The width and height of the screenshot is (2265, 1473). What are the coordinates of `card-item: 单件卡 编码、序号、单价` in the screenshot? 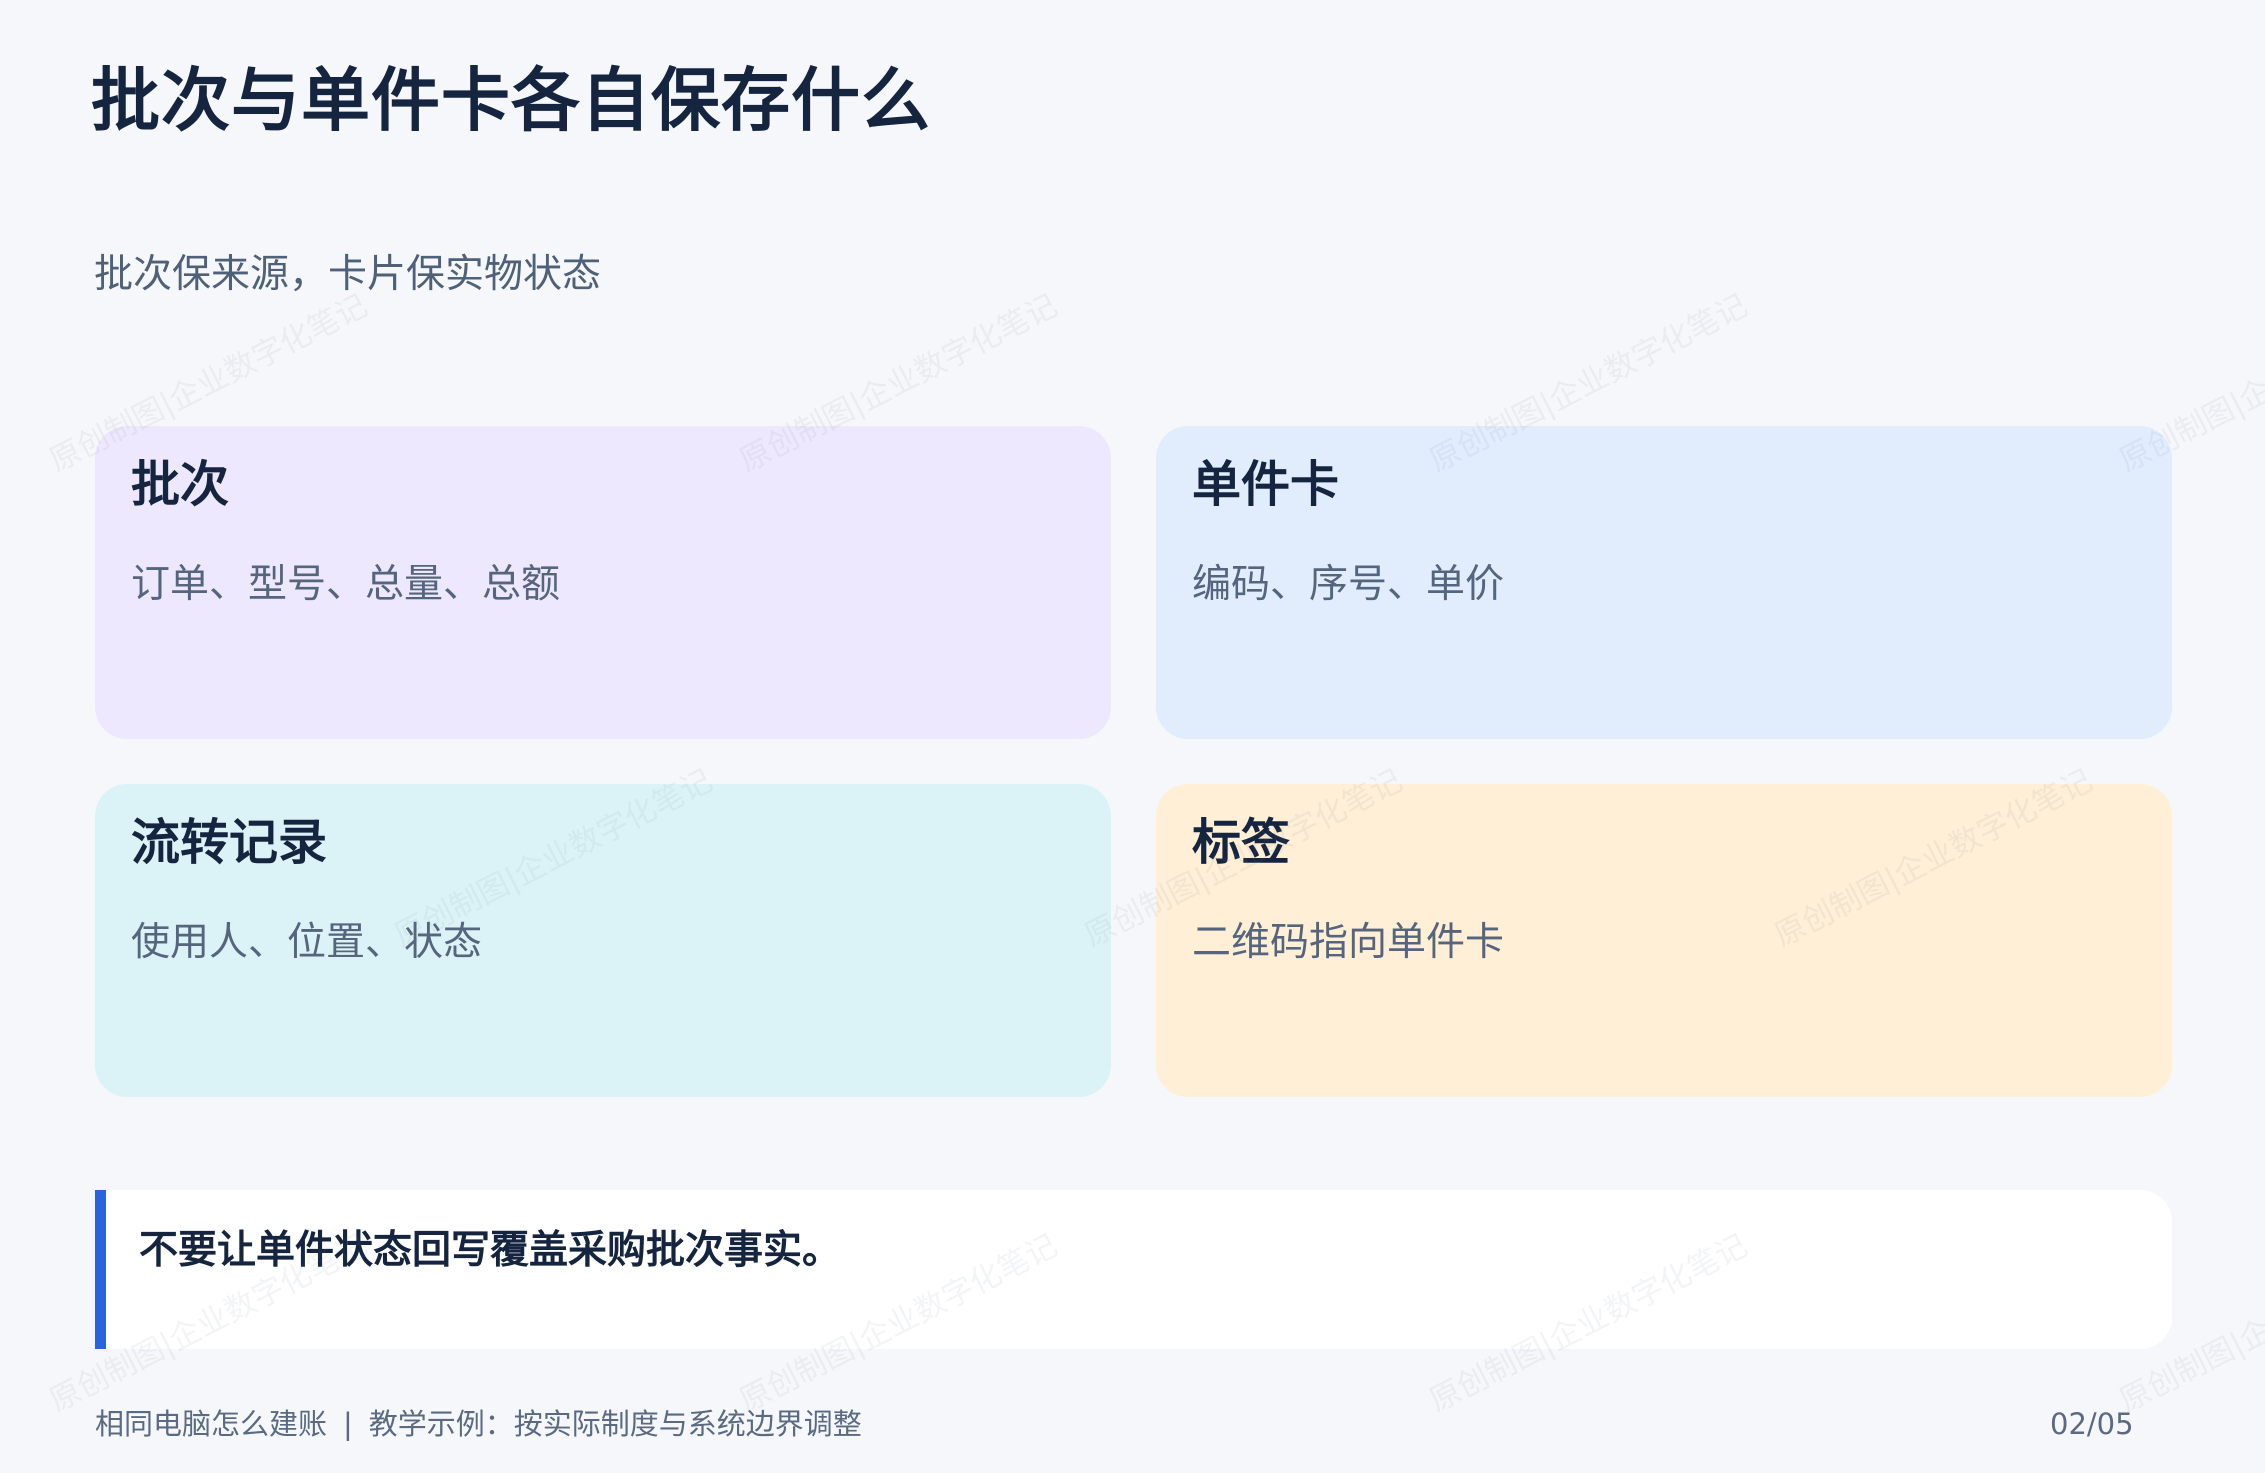 It's located at (1664, 582).